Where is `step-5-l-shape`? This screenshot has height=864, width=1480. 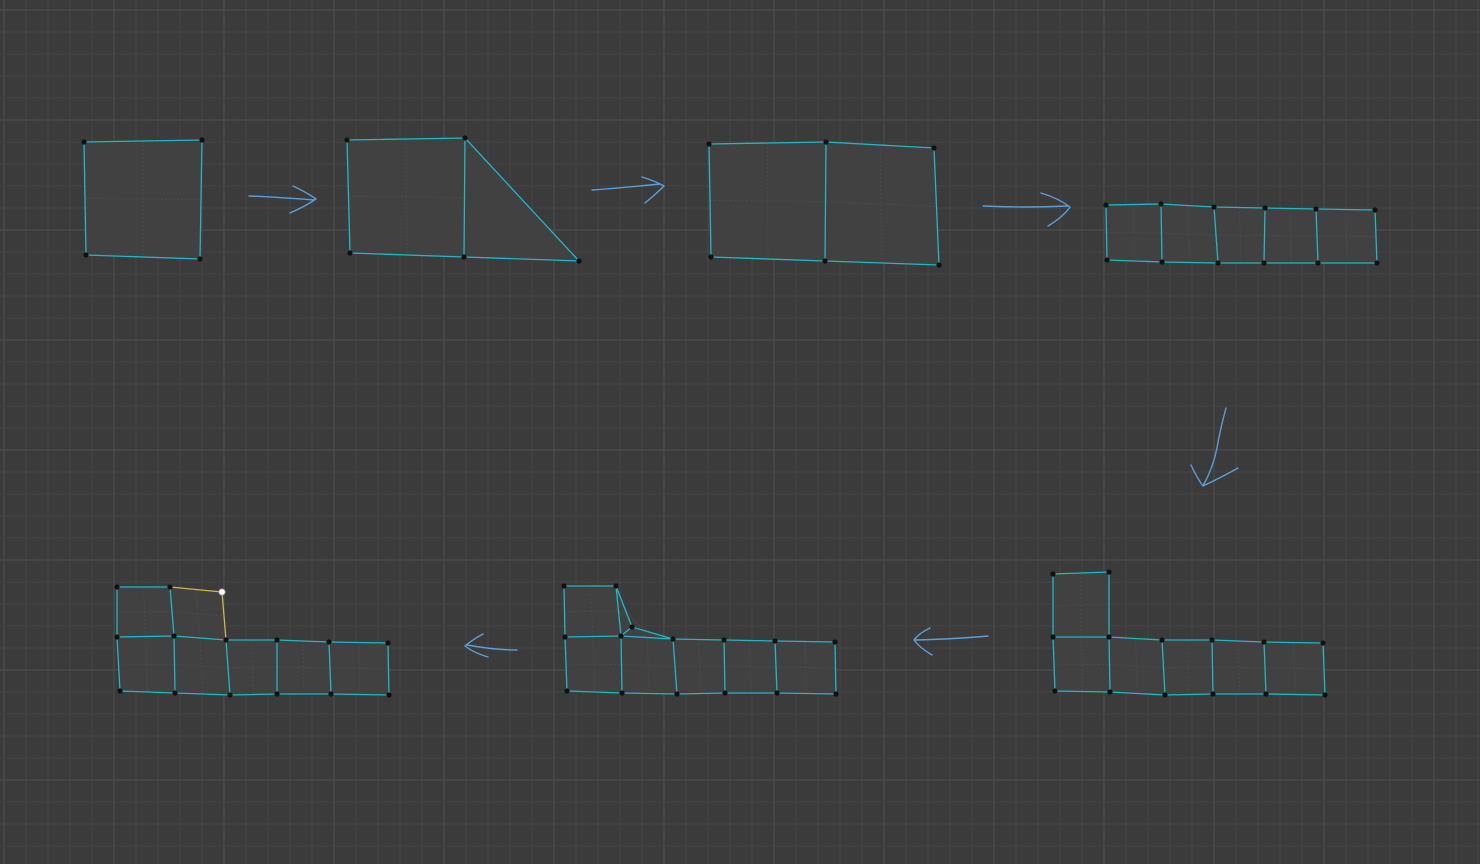
step-5-l-shape is located at coordinates (1189, 633).